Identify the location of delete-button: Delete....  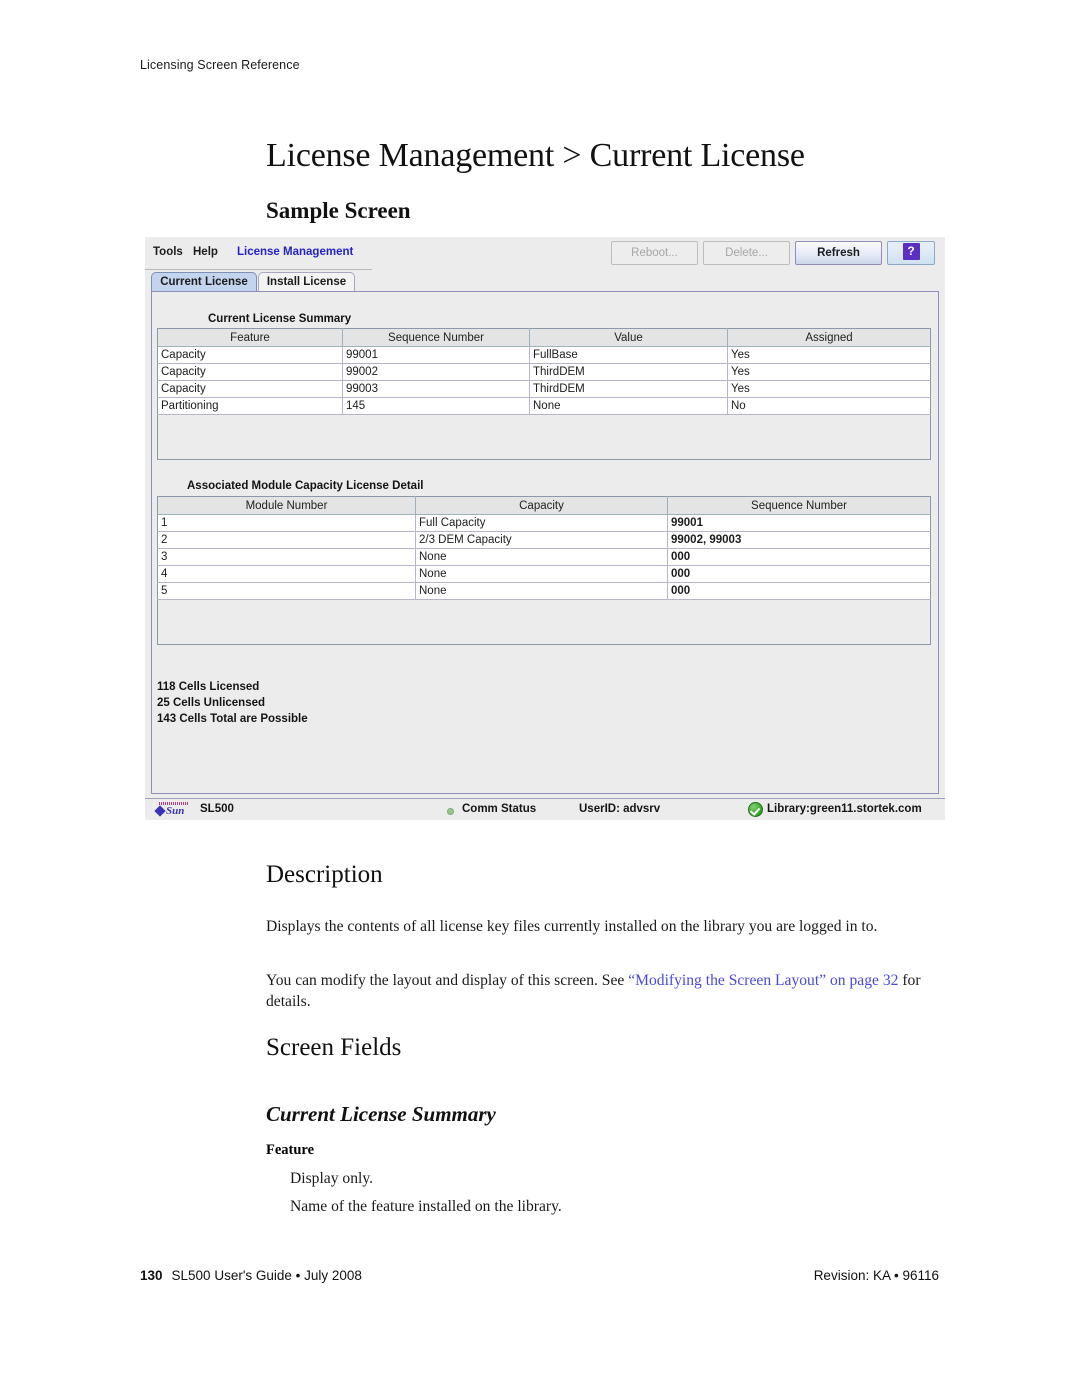
(746, 253).